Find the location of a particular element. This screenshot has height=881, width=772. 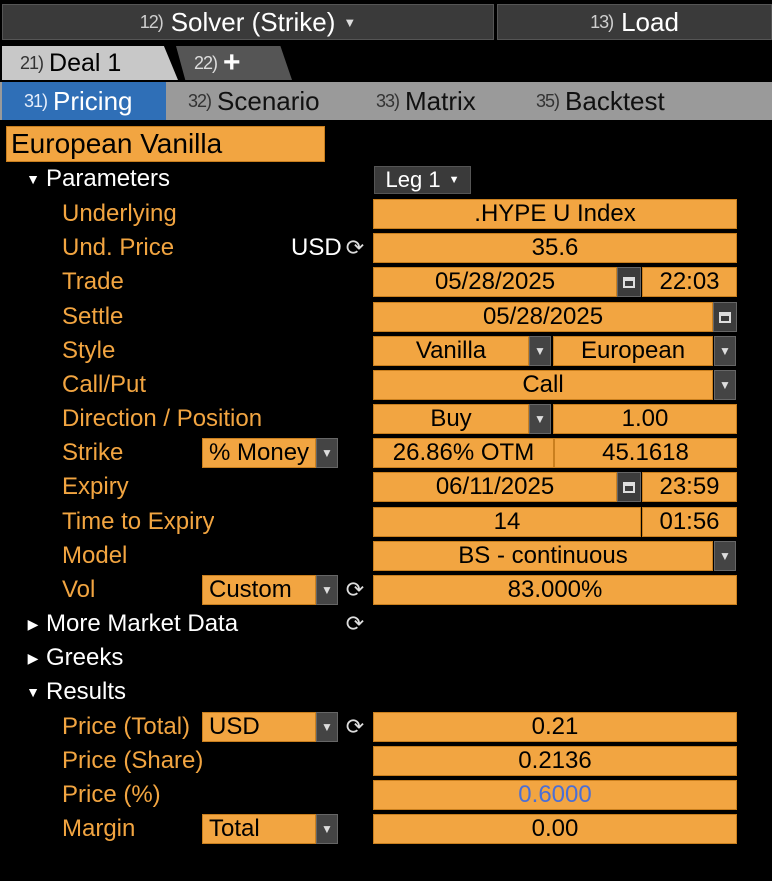

greeks-toggle: ▶ Greeks is located at coordinates (73, 658).